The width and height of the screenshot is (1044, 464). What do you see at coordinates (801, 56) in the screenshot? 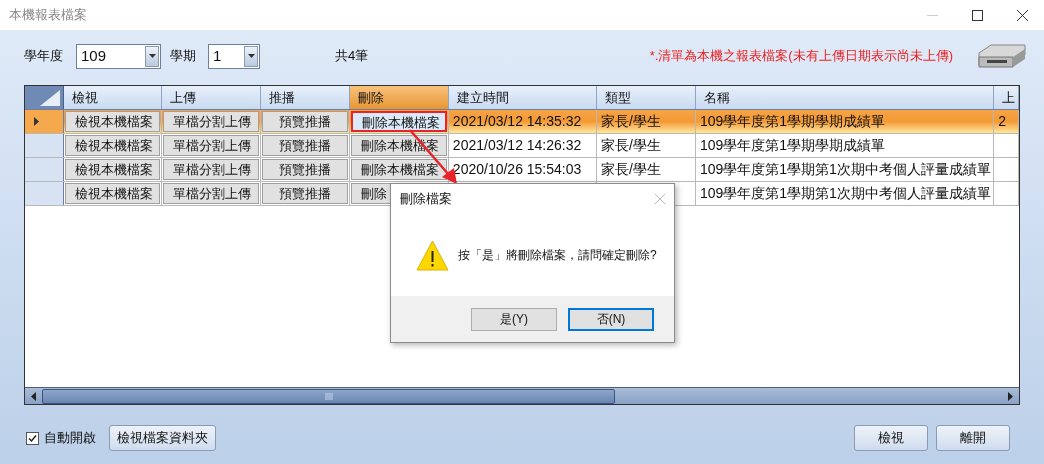
I see `notice-text: *.清單為本機之報表檔案(未有上傳日期表示尚未上傳)` at bounding box center [801, 56].